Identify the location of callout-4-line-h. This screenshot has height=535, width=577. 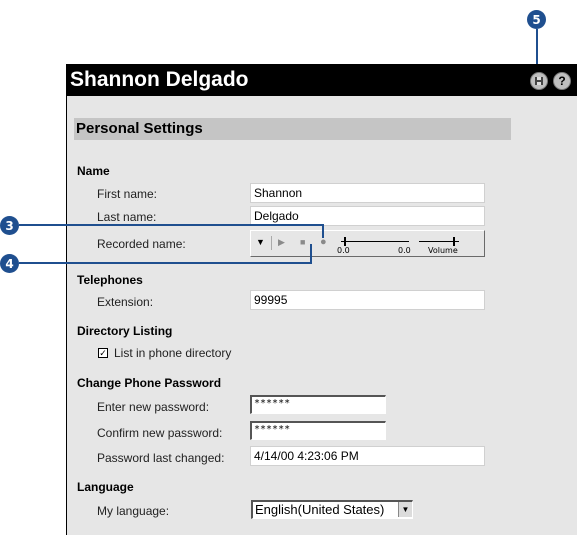
(165, 263).